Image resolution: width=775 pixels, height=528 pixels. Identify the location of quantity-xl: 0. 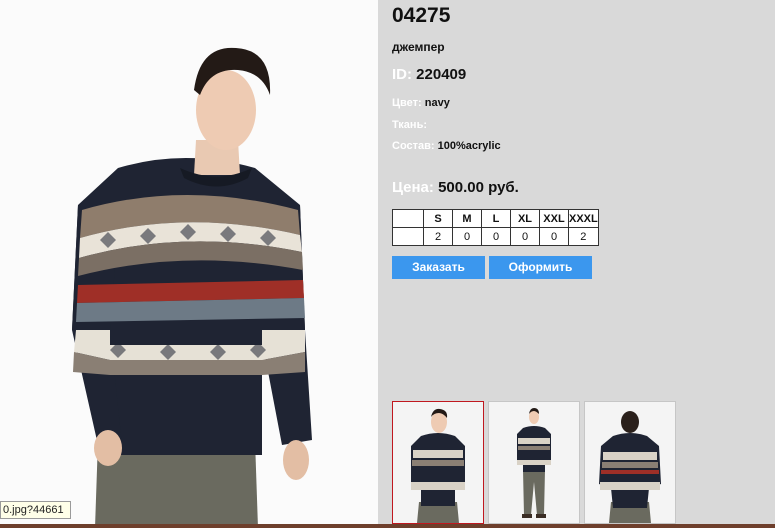
(525, 236).